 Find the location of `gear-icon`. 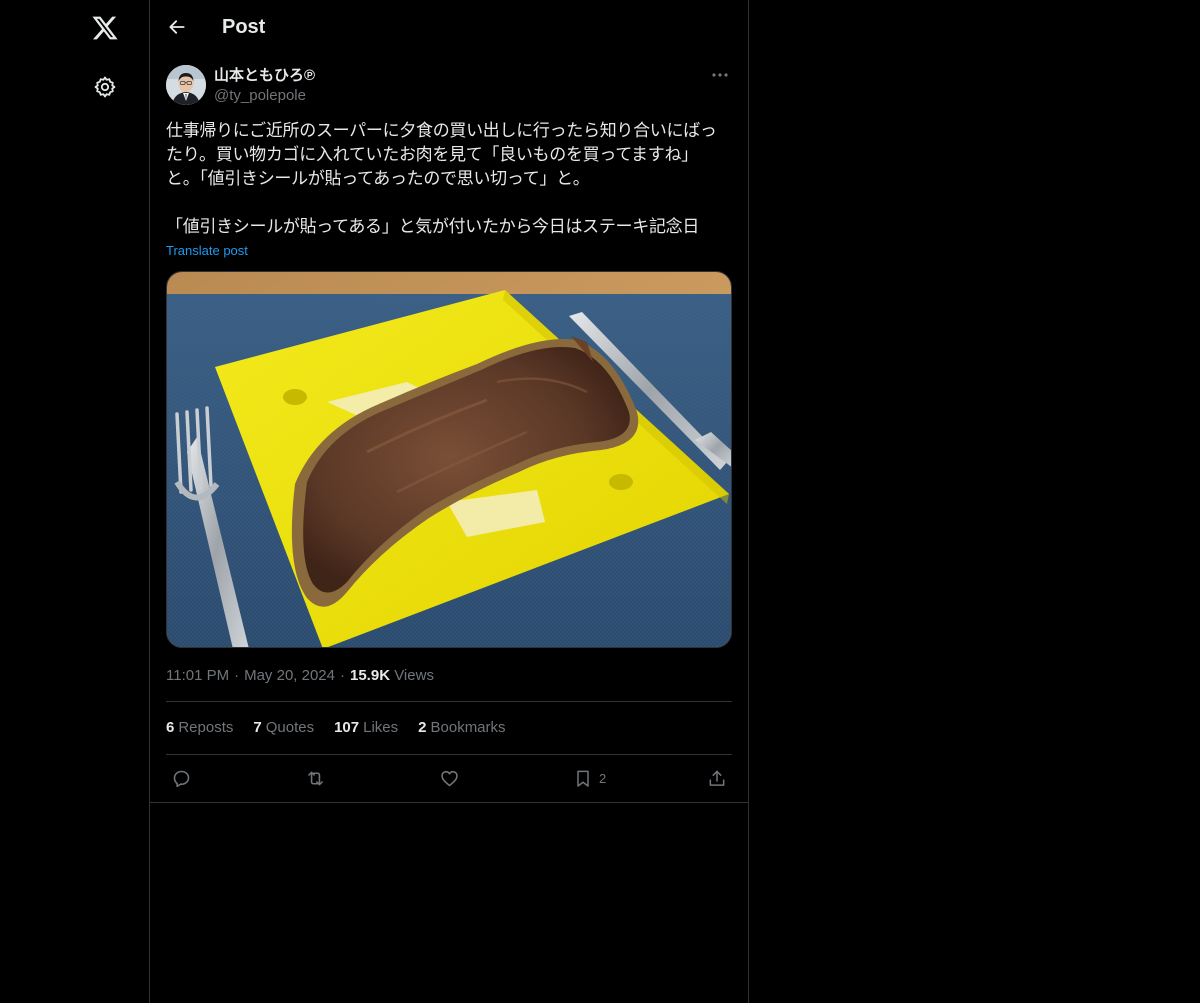

gear-icon is located at coordinates (105, 87).